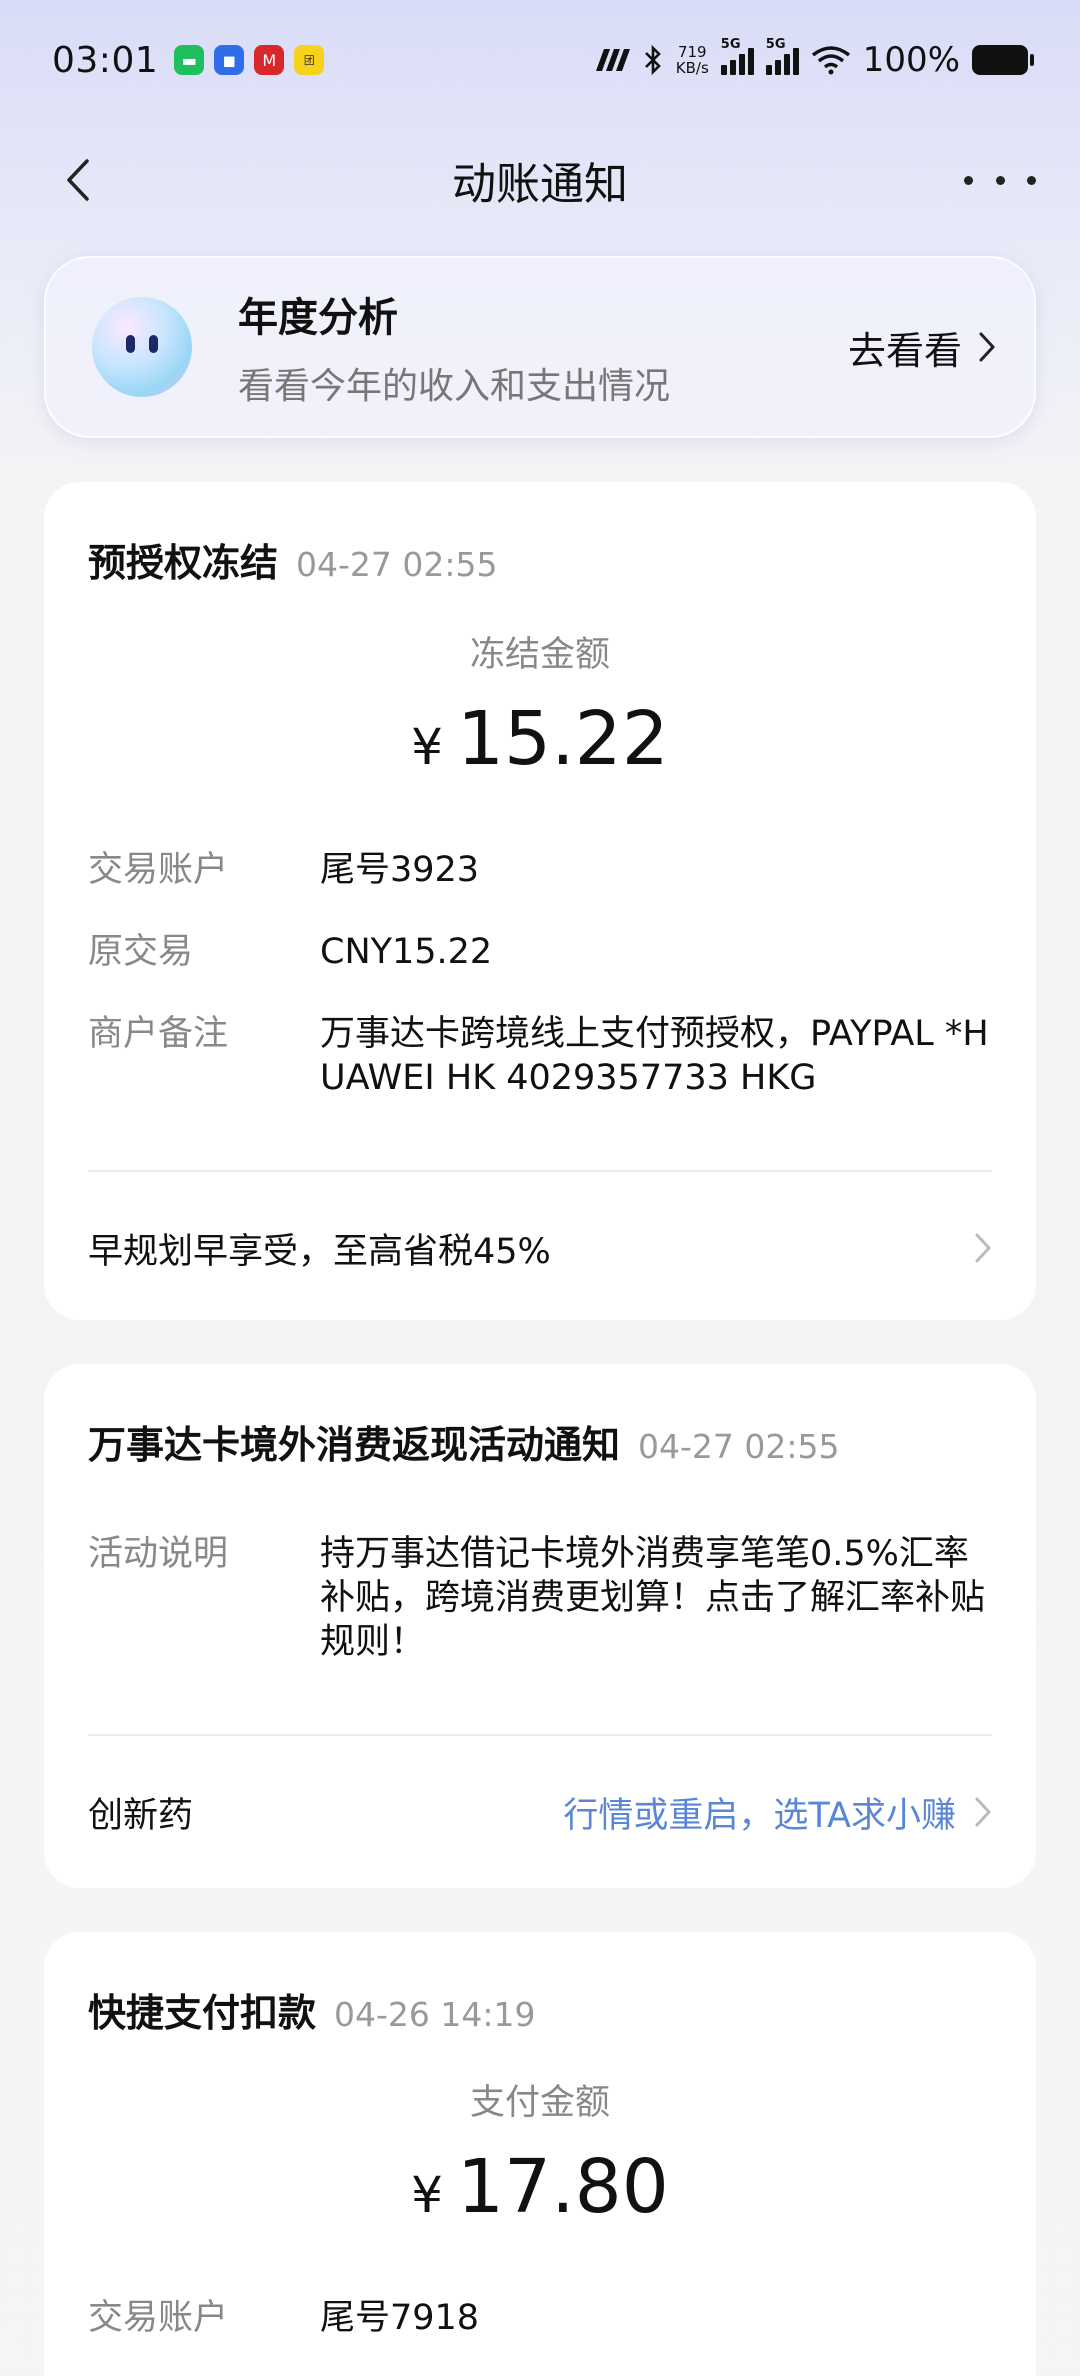  What do you see at coordinates (400, 870) in the screenshot?
I see `detail-value: 尾号3923` at bounding box center [400, 870].